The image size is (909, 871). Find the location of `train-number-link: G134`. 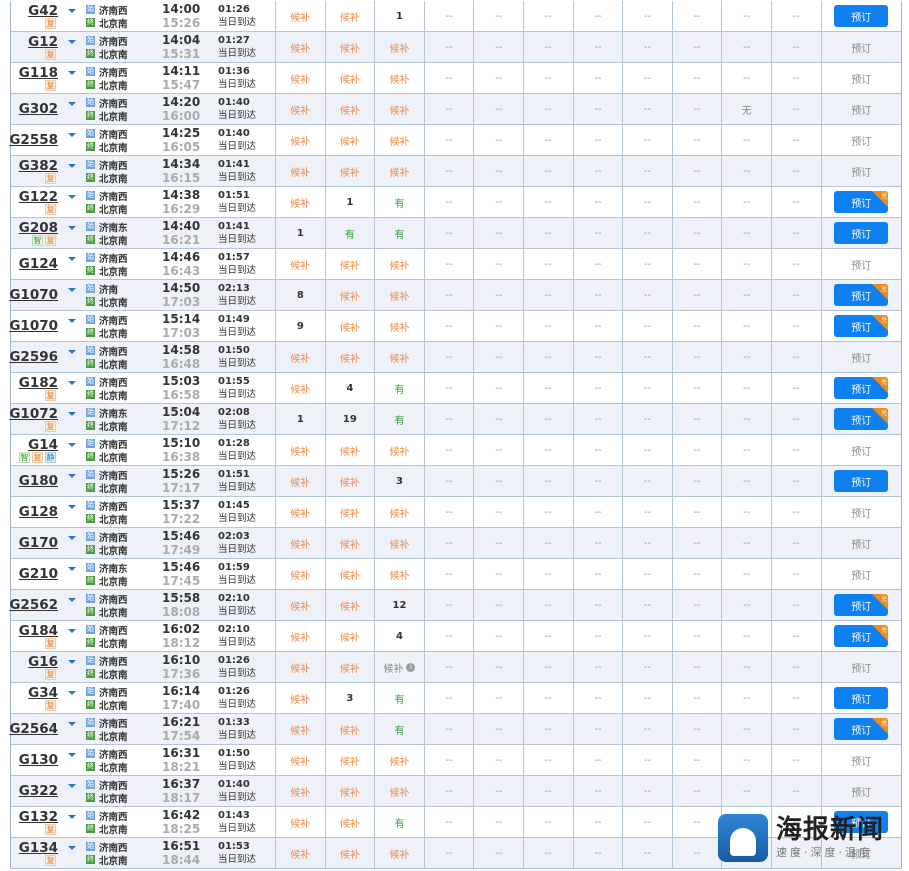

train-number-link: G134 is located at coordinates (38, 848).